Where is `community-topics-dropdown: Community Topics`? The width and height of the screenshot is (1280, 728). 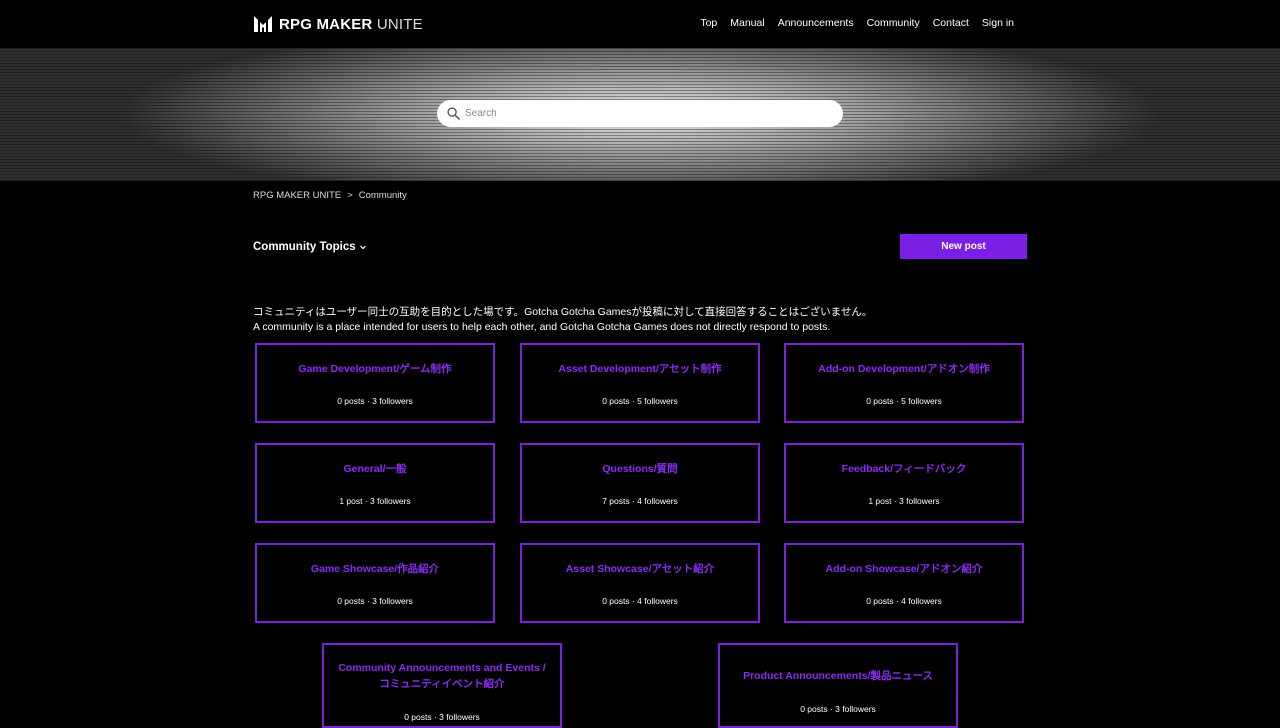 community-topics-dropdown: Community Topics is located at coordinates (310, 247).